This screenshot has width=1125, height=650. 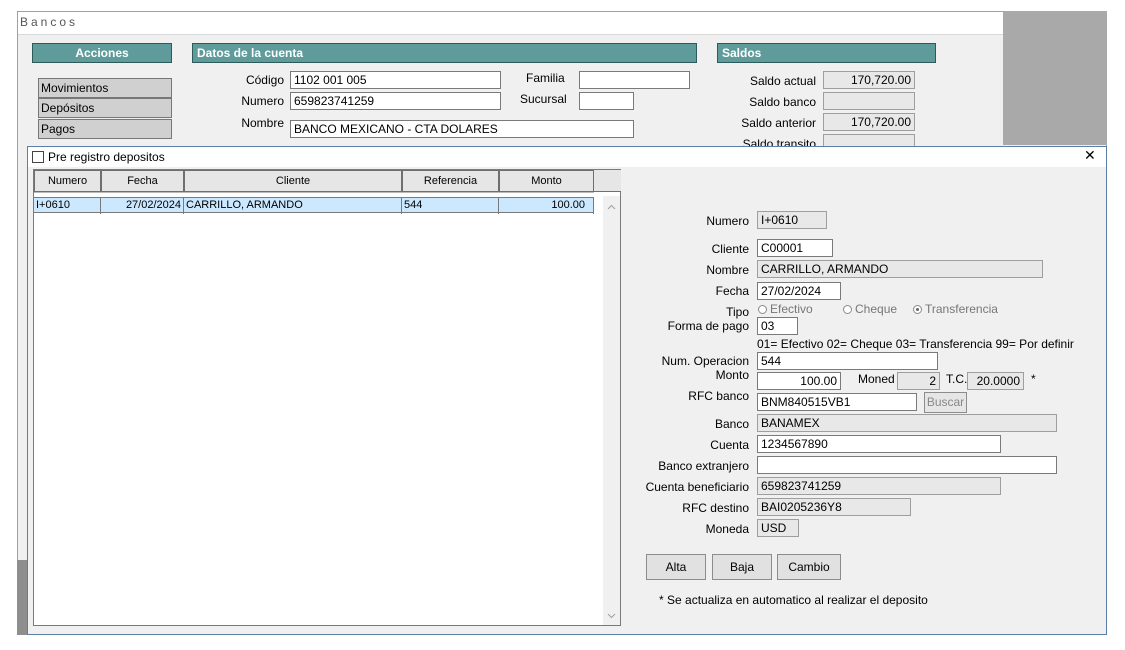 What do you see at coordinates (809, 567) in the screenshot?
I see `cambio-button: Cambio` at bounding box center [809, 567].